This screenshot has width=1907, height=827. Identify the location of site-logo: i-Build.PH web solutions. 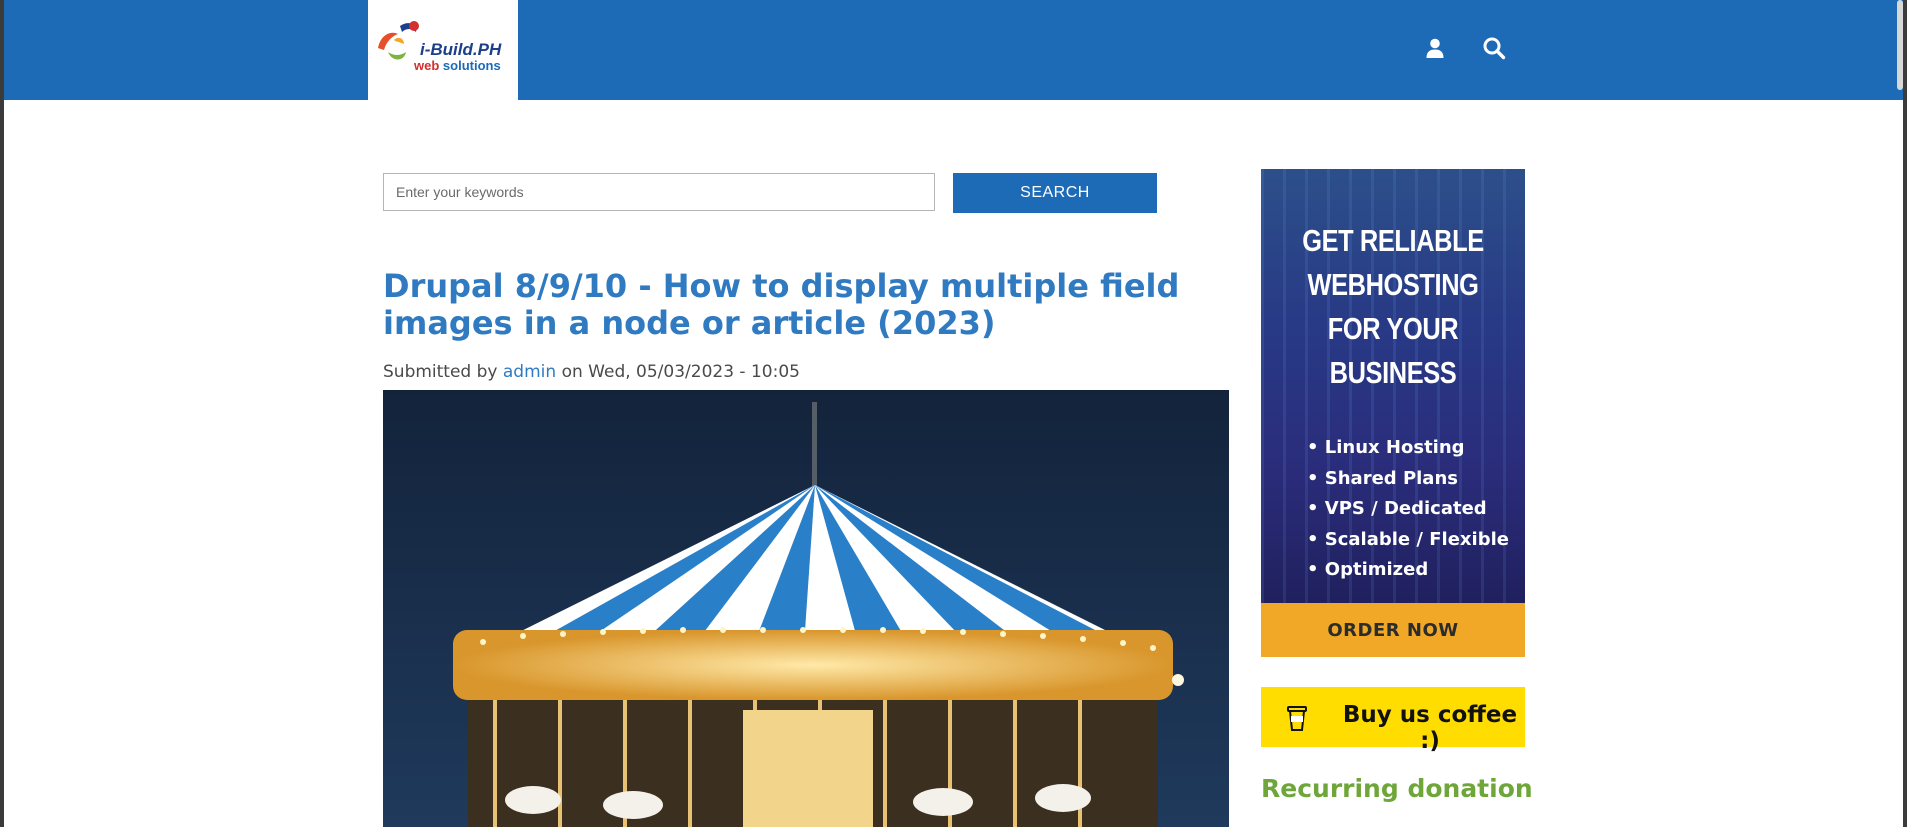
(443, 50).